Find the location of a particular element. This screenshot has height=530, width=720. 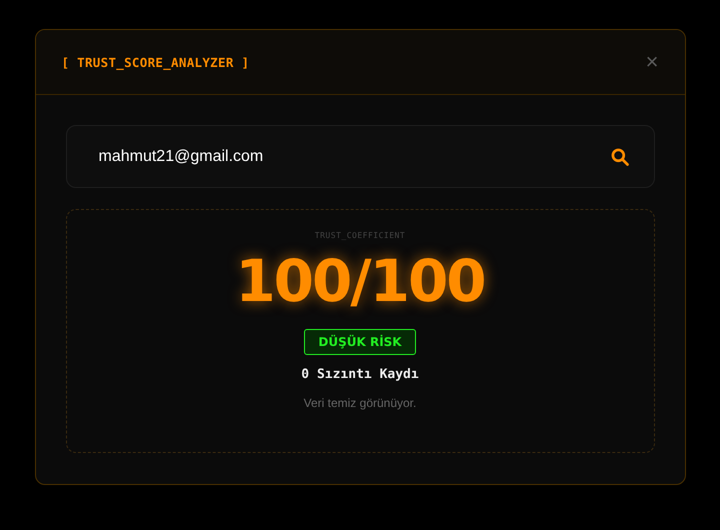

score-caption: TRUST_COEFFICIENT is located at coordinates (360, 235).